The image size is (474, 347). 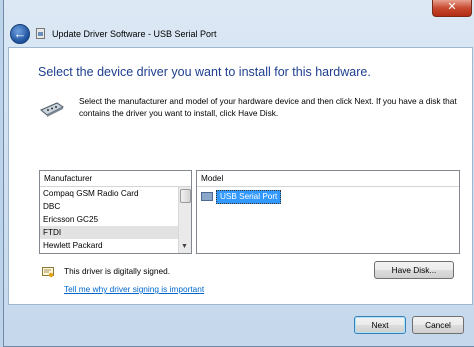 What do you see at coordinates (117, 271) in the screenshot?
I see `signing-status: This driver is digitally signed.` at bounding box center [117, 271].